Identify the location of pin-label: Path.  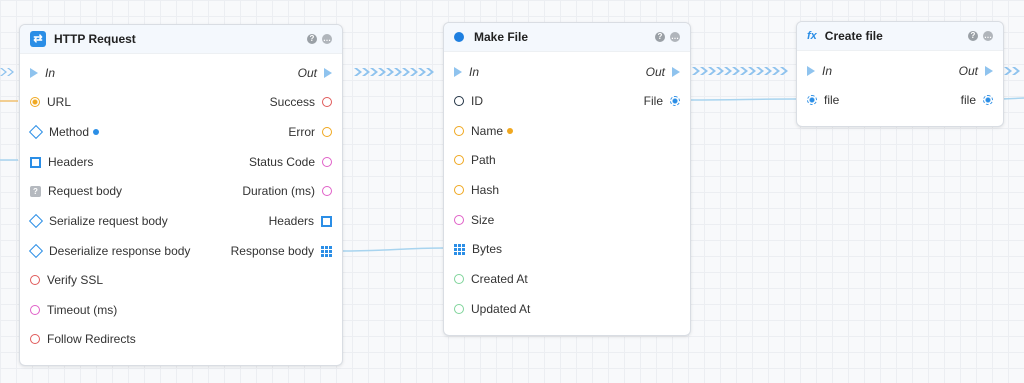
(483, 160).